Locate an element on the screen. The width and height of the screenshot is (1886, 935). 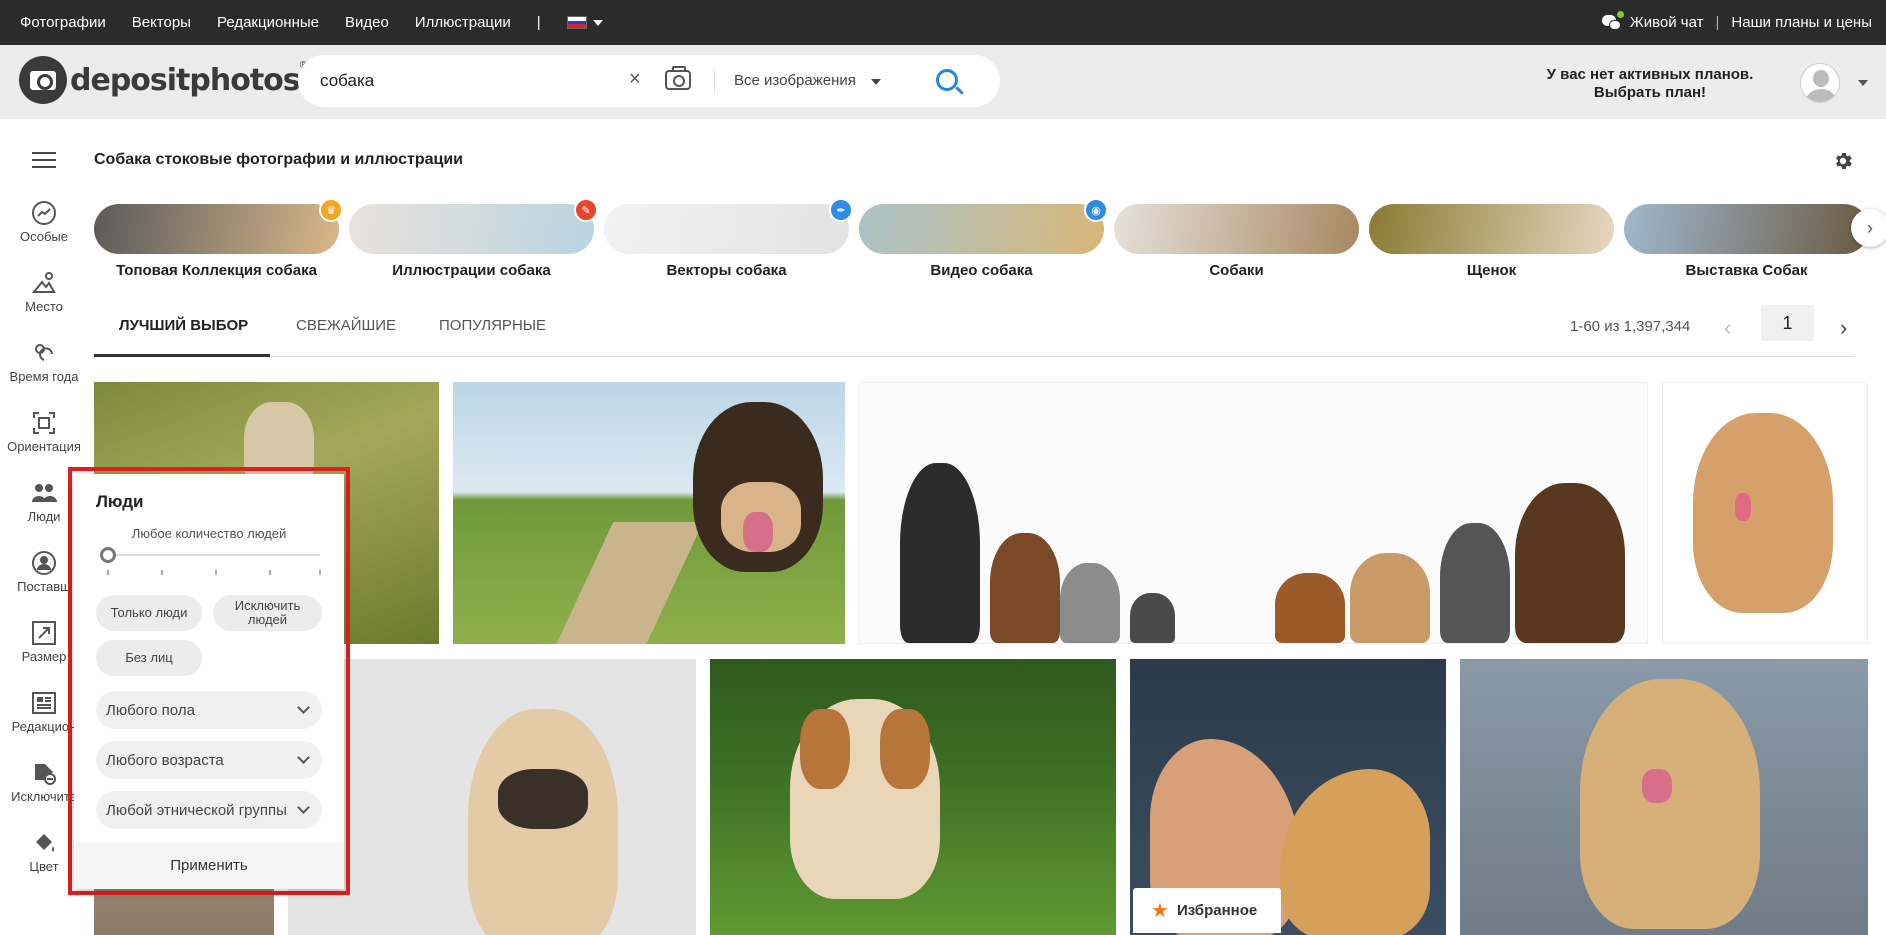
next-page-button: › is located at coordinates (1843, 328).